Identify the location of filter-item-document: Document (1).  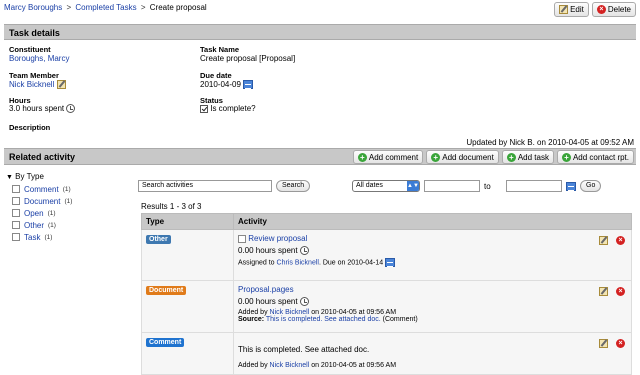
(42, 201).